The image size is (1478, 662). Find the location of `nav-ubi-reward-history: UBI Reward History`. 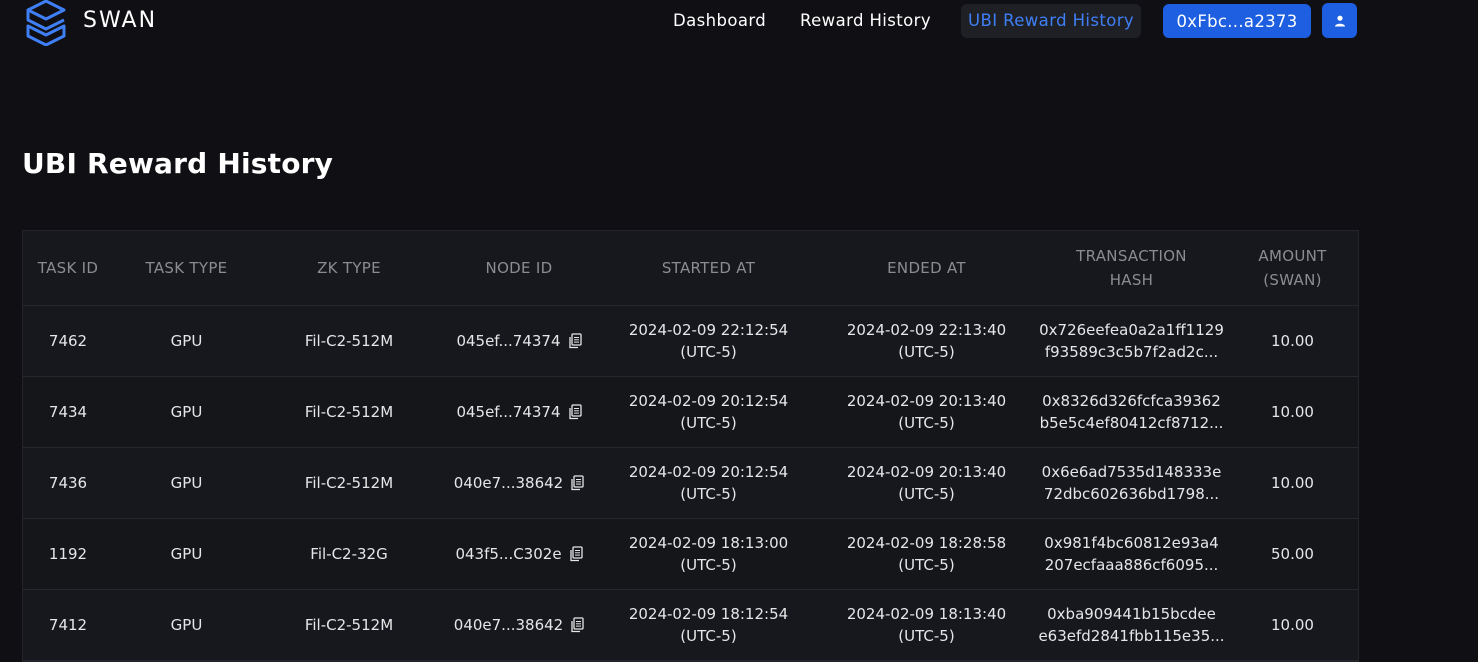

nav-ubi-reward-history: UBI Reward History is located at coordinates (1051, 21).